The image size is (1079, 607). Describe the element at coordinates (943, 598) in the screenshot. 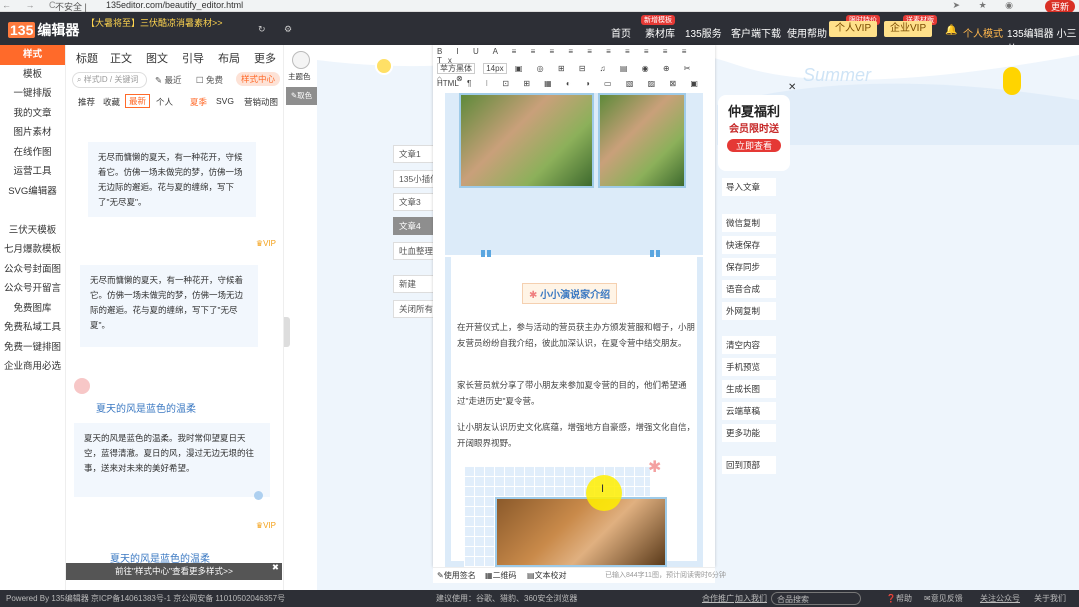

I see `footer-feedback: ✉意见反馈` at that location.